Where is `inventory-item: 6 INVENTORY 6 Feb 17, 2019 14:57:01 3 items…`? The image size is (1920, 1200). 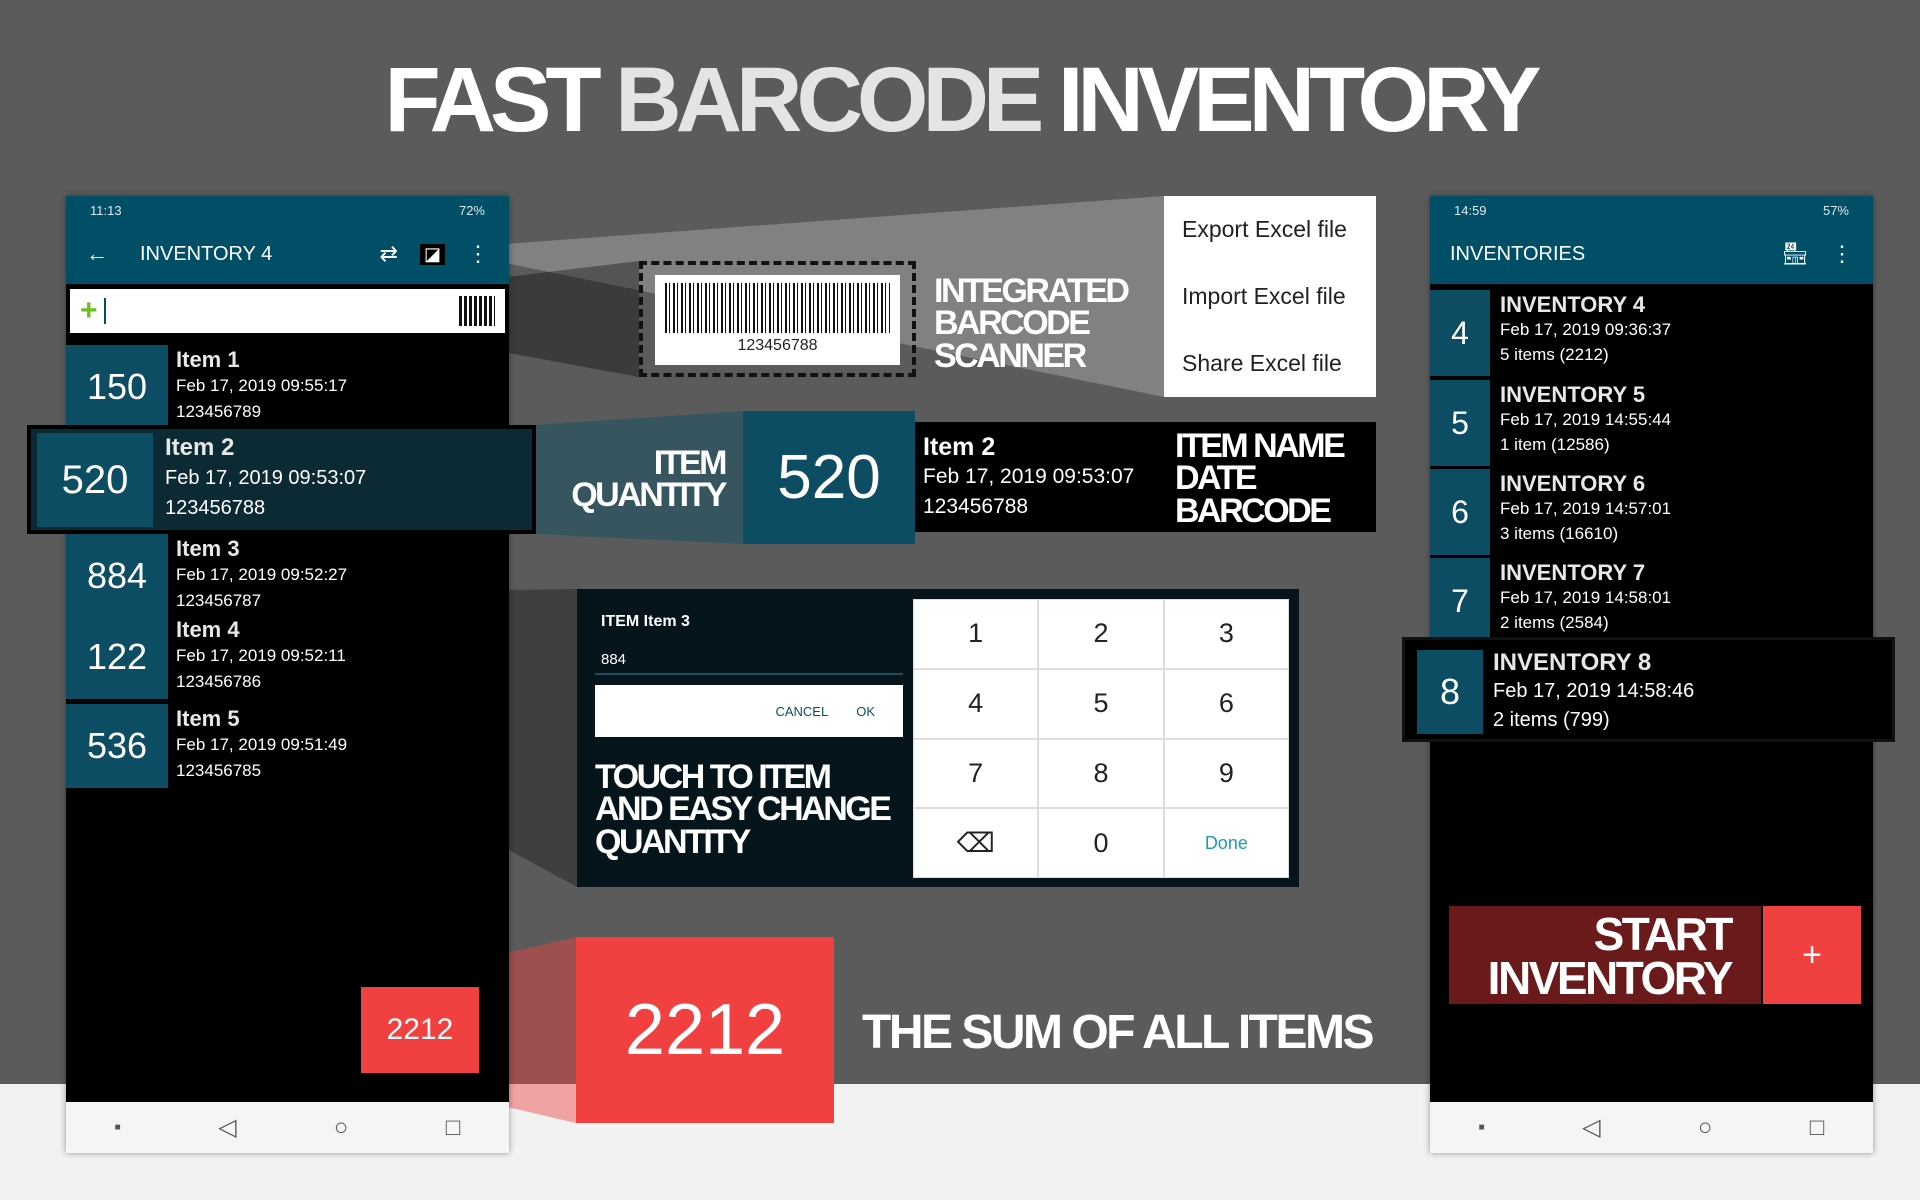
inventory-item: 6 INVENTORY 6 Feb 17, 2019 14:57:01 3 items… is located at coordinates (1651, 513).